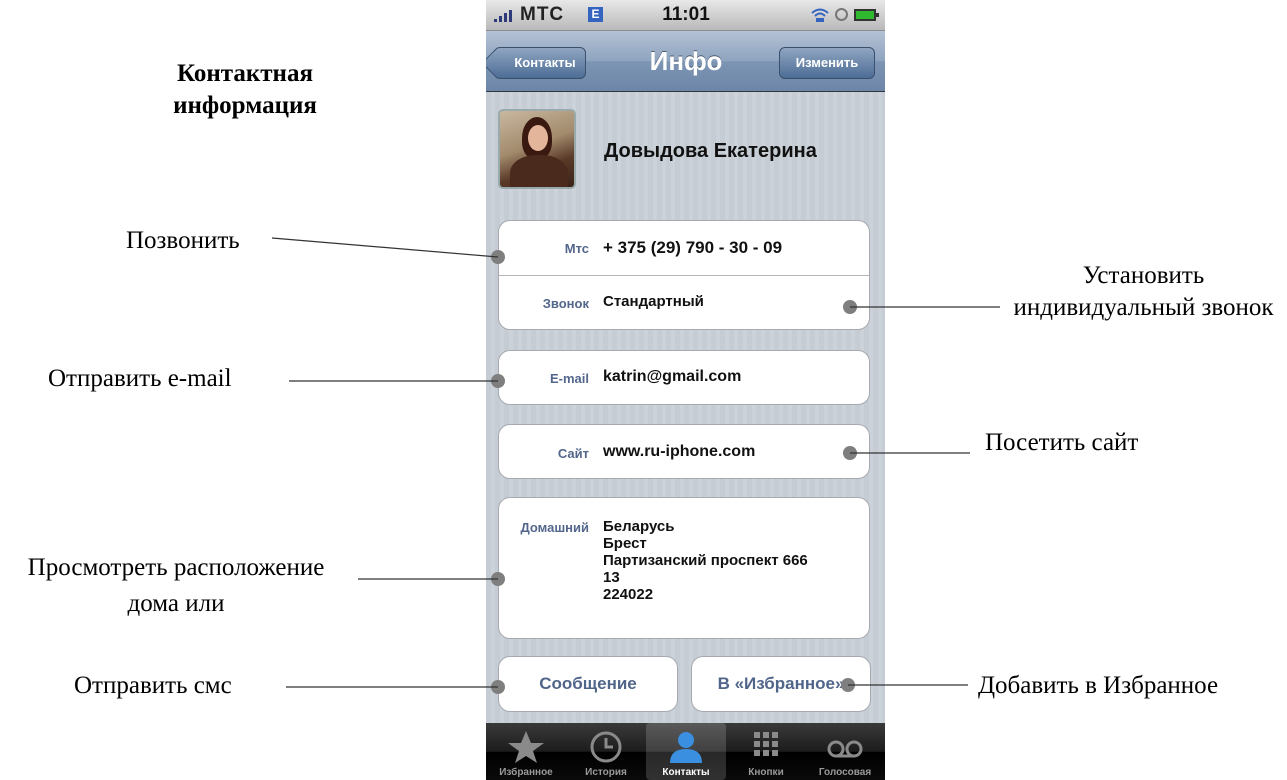 This screenshot has height=780, width=1287. Describe the element at coordinates (153, 685) in the screenshot. I see `annotation-sms: Отправить смс` at that location.